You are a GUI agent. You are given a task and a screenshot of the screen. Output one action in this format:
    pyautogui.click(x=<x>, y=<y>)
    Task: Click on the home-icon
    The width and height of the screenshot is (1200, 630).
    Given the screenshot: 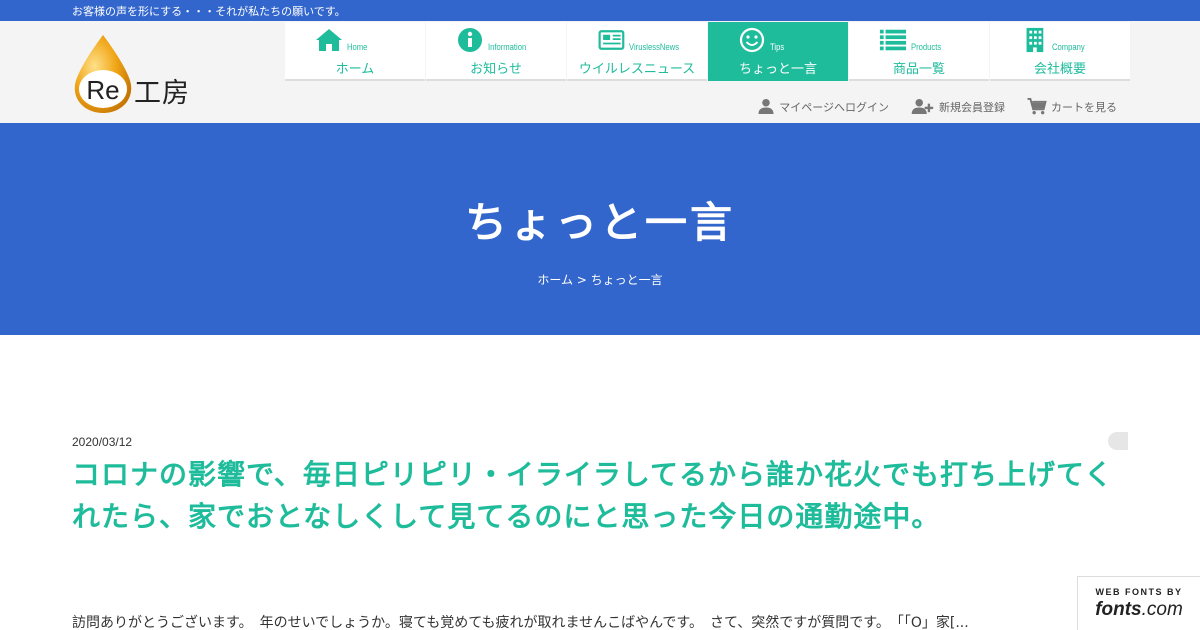 What is the action you would take?
    pyautogui.click(x=329, y=40)
    